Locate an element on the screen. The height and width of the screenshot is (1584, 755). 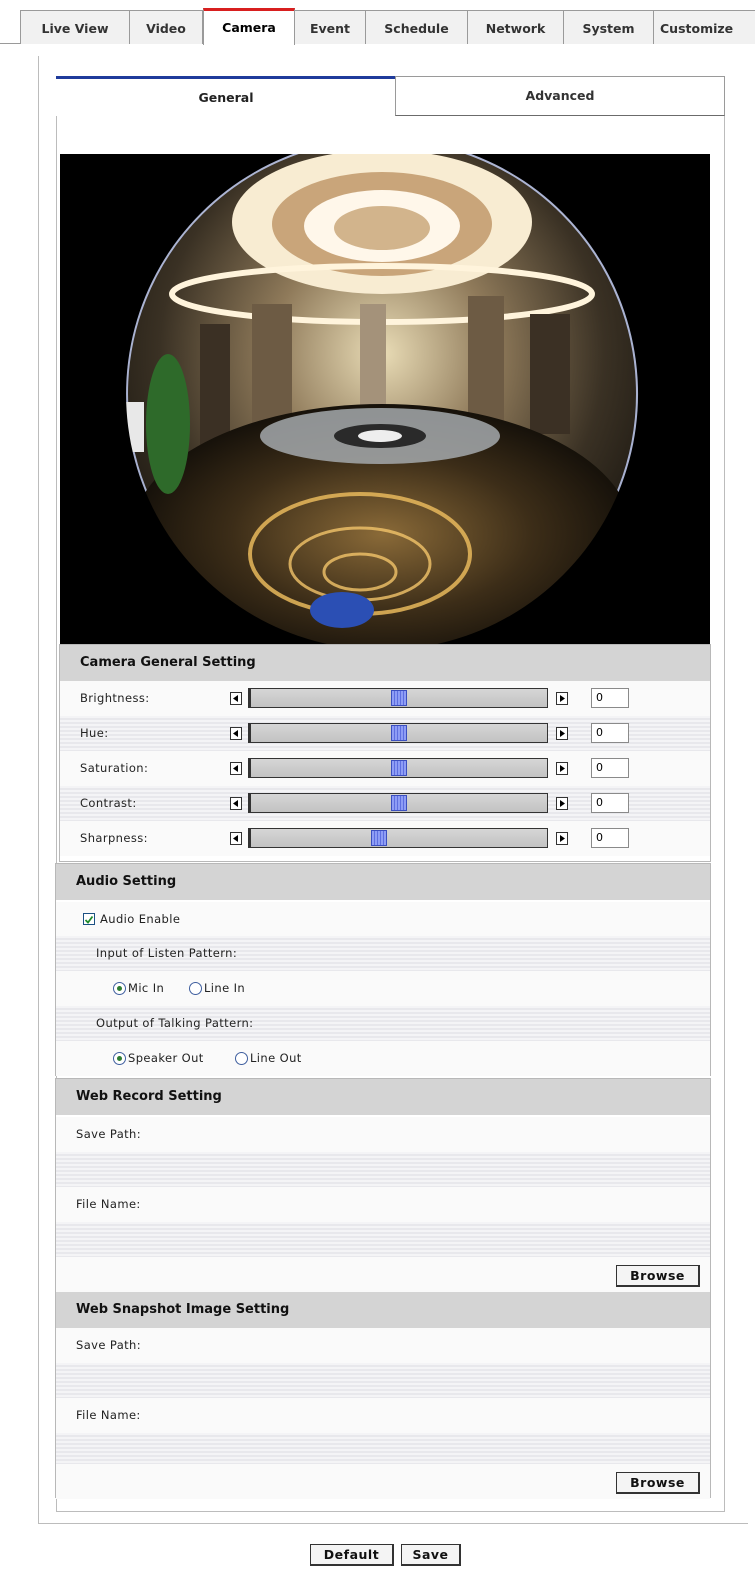
record-file-name-row: File Name: is located at coordinates (383, 1204).